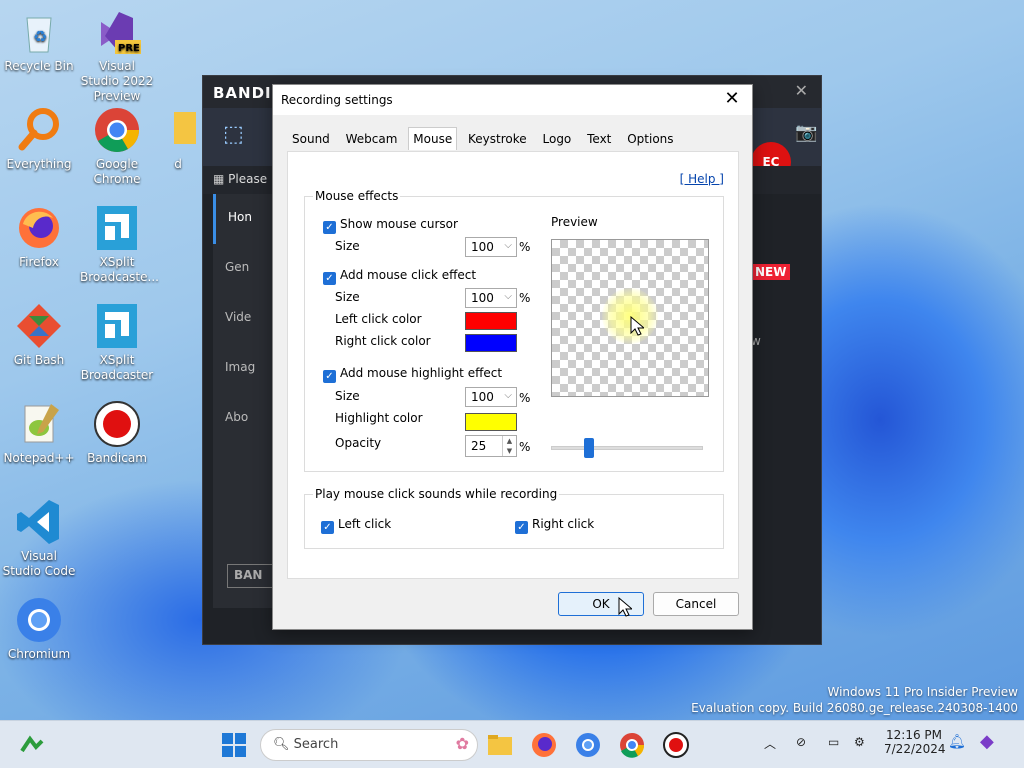 The height and width of the screenshot is (768, 1024). What do you see at coordinates (356, 525) in the screenshot?
I see `left-click-sound-checkbox: ✓ Left click` at bounding box center [356, 525].